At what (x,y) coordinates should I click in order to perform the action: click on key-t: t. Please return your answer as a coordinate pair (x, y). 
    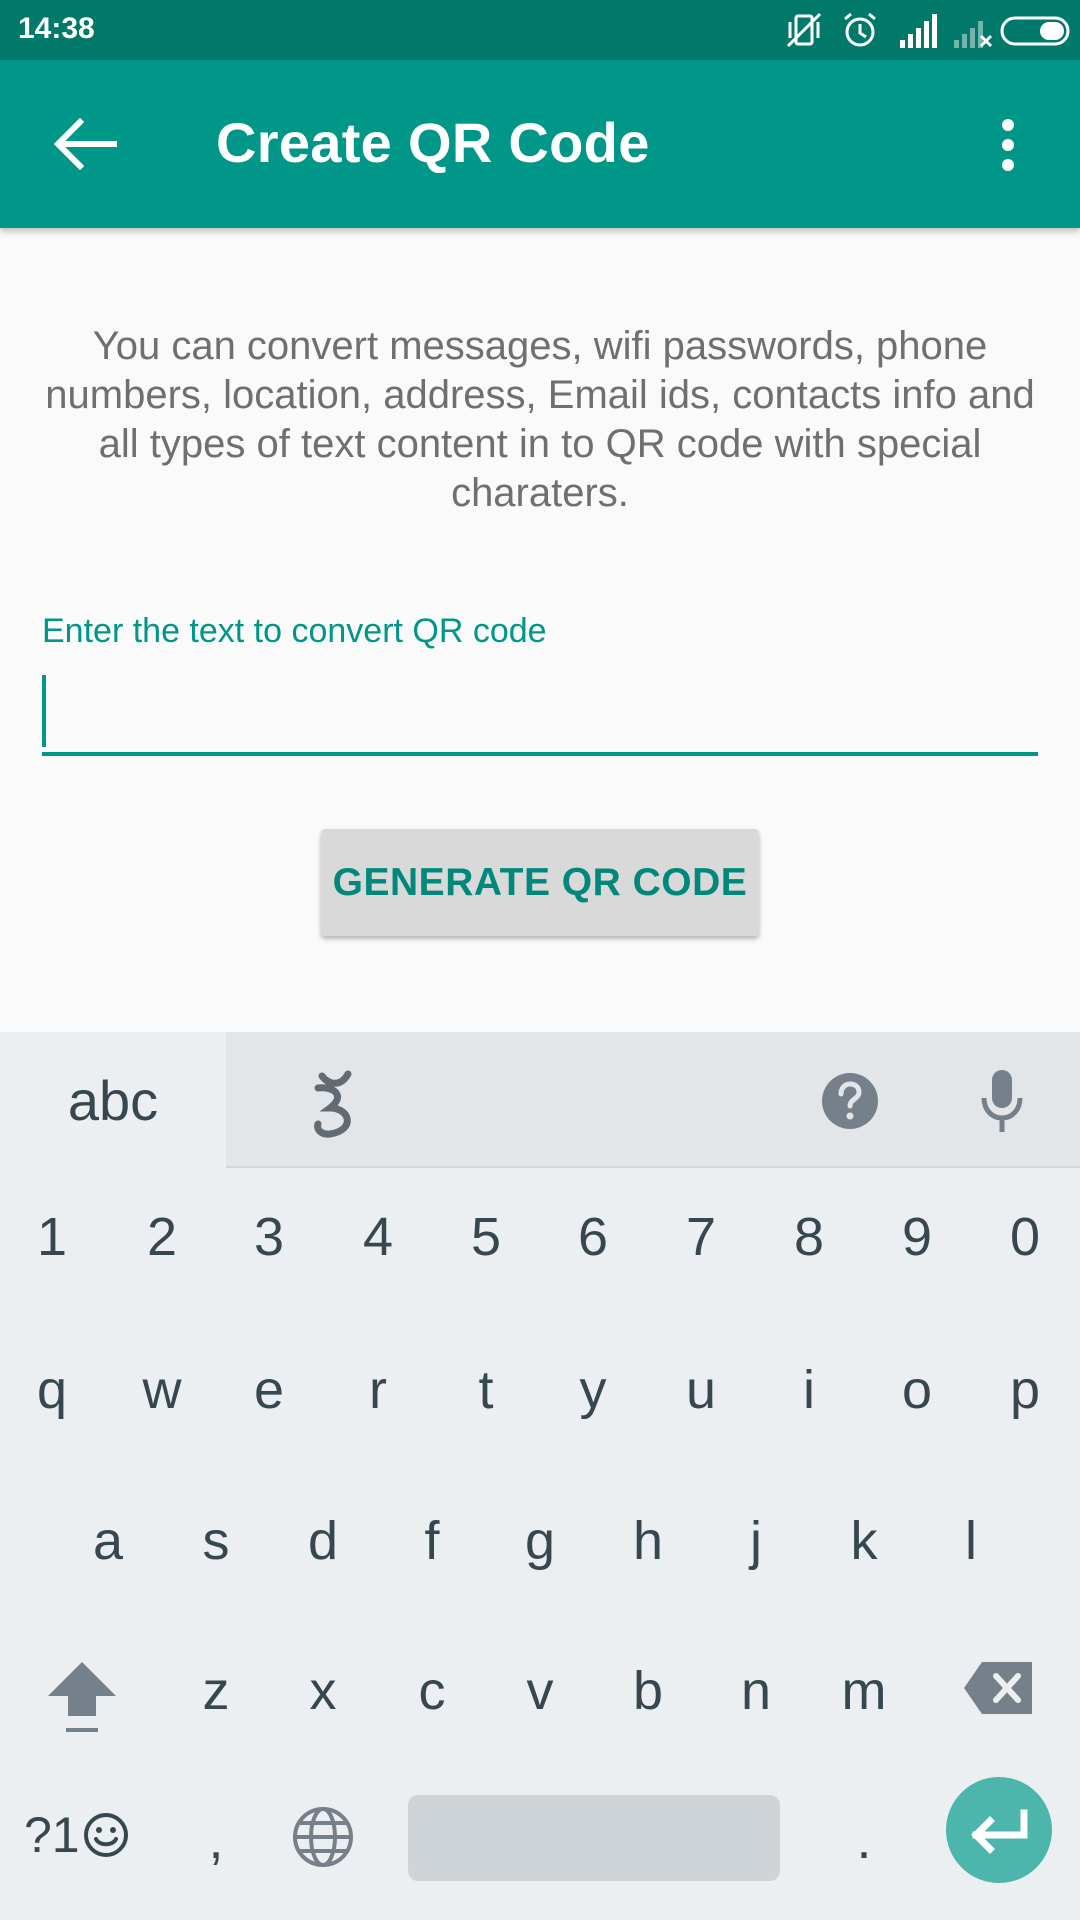
    Looking at the image, I should click on (486, 1390).